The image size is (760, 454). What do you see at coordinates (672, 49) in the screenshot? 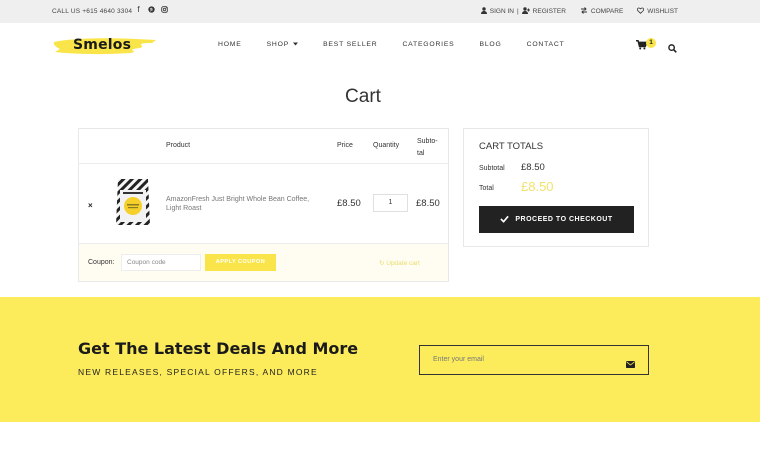
I see `search-icon` at bounding box center [672, 49].